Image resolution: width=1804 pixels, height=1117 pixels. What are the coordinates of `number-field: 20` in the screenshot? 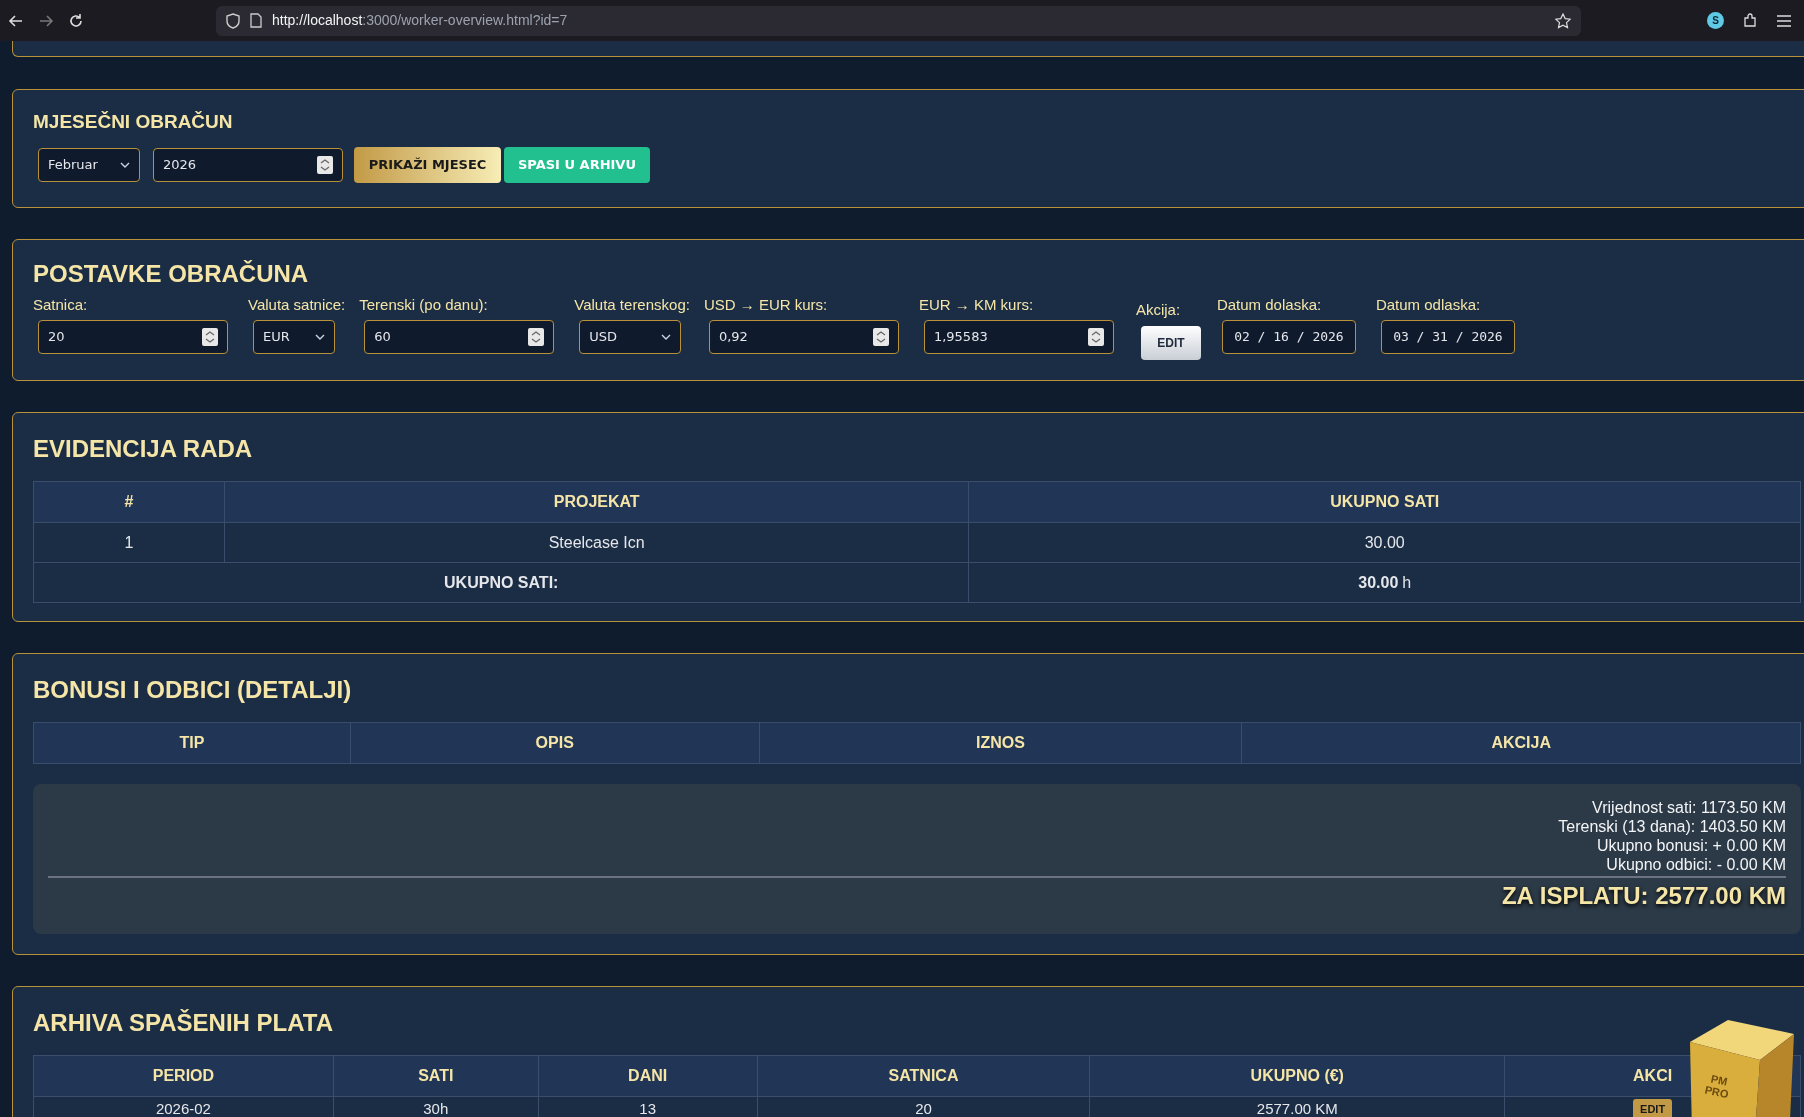 It's located at (133, 337).